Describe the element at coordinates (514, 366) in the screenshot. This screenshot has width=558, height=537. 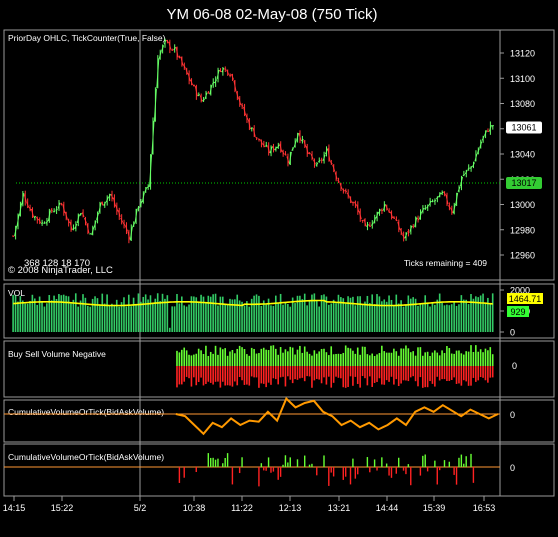
I see `buysell-zero-label: 0` at that location.